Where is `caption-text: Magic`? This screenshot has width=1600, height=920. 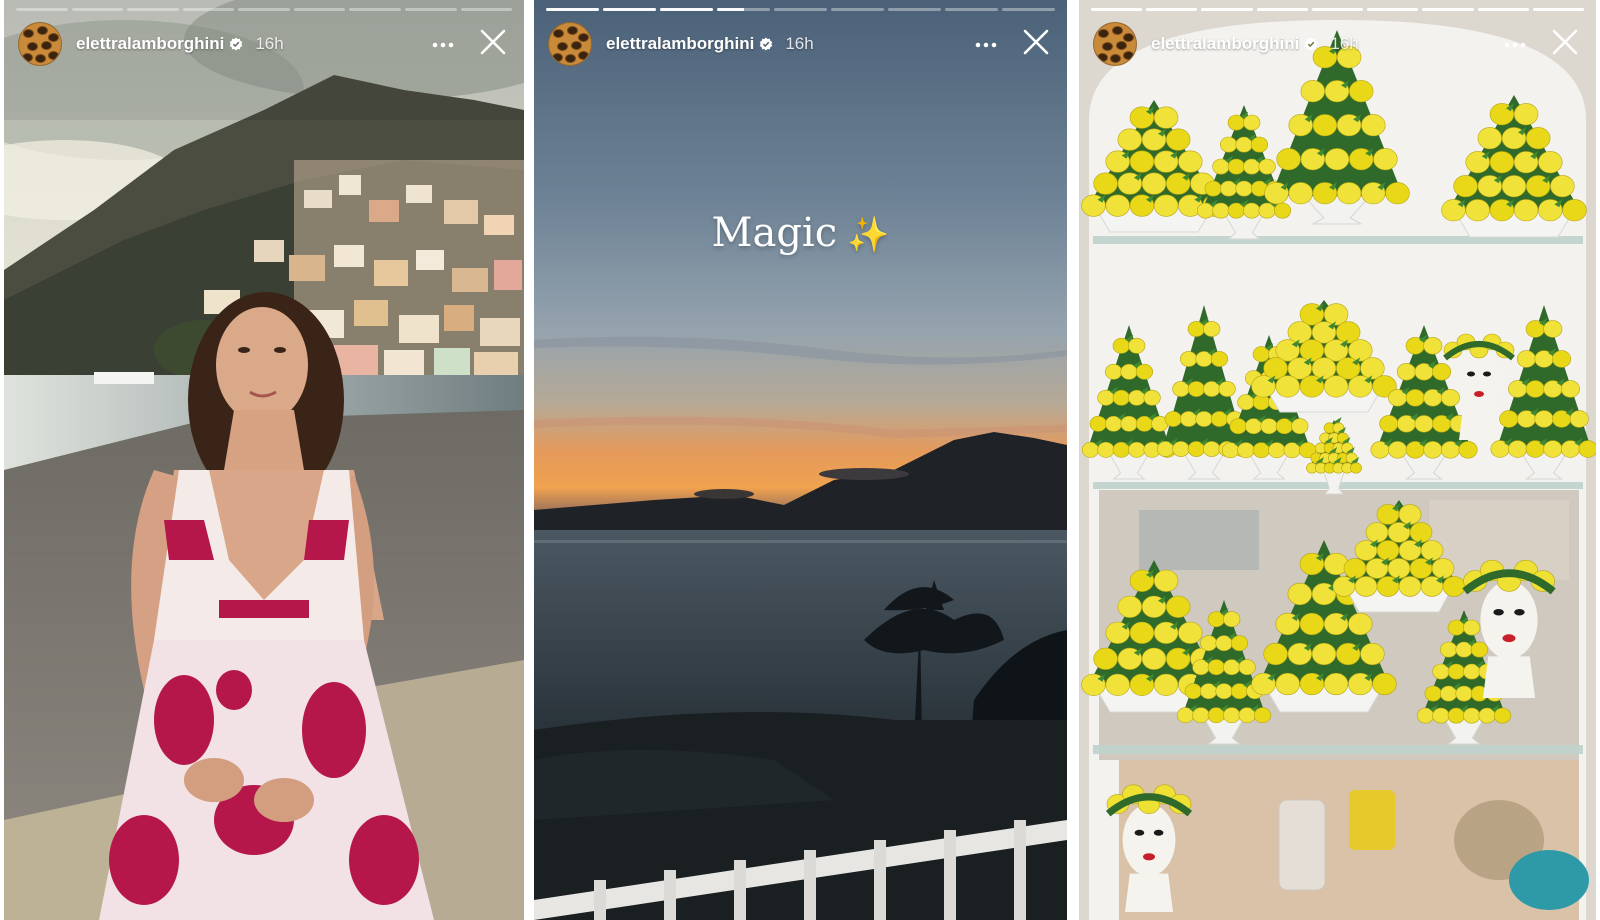 caption-text: Magic is located at coordinates (774, 233).